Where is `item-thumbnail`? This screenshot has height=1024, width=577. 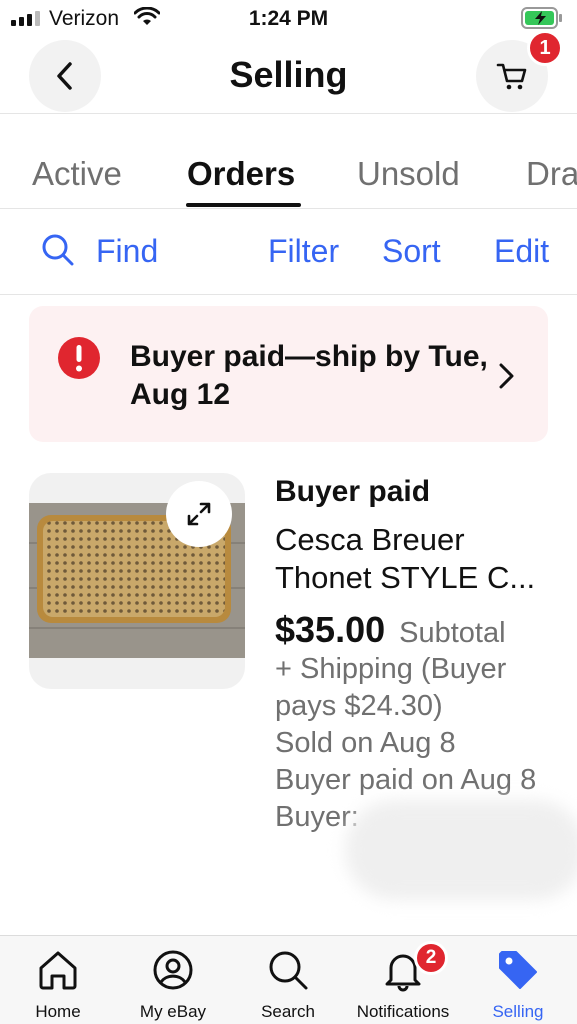 item-thumbnail is located at coordinates (137, 581).